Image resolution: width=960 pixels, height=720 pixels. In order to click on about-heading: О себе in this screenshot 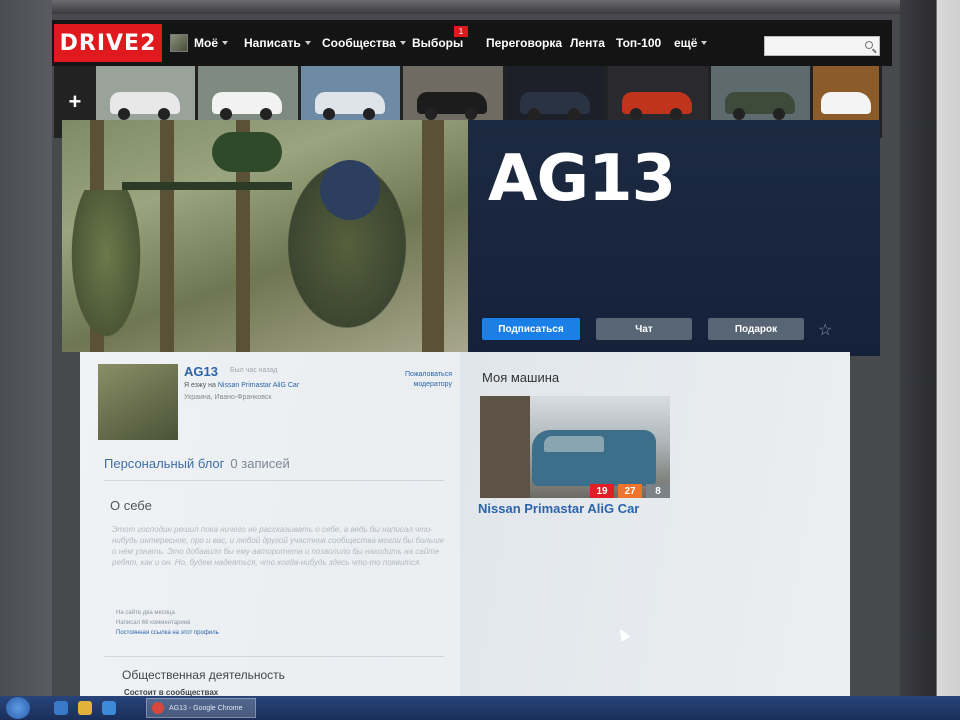, I will do `click(131, 505)`.